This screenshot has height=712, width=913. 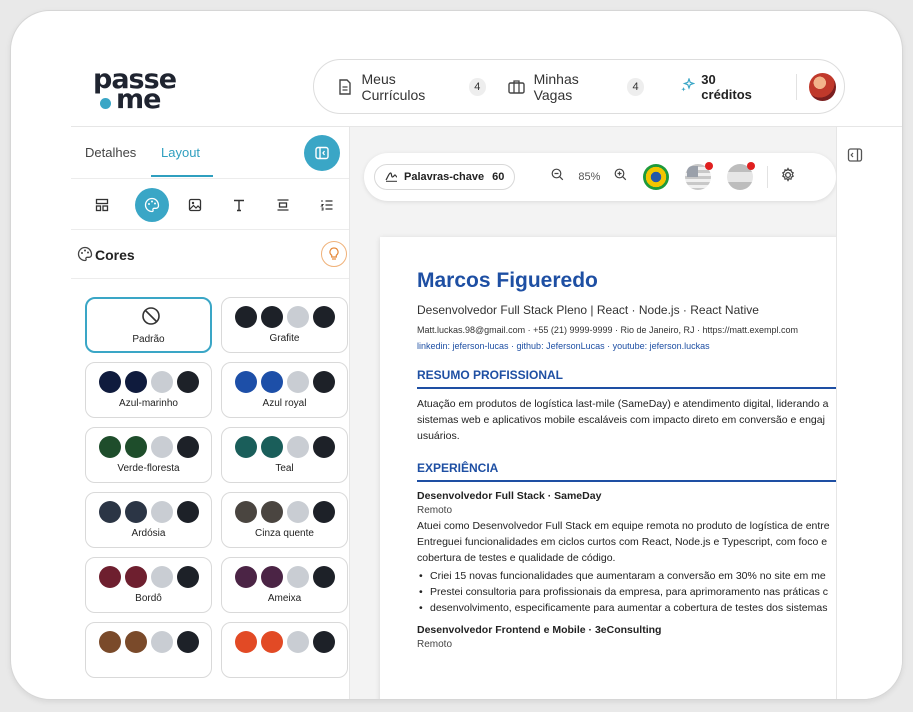 What do you see at coordinates (148, 403) in the screenshot?
I see `palette-label: Azul-marinho` at bounding box center [148, 403].